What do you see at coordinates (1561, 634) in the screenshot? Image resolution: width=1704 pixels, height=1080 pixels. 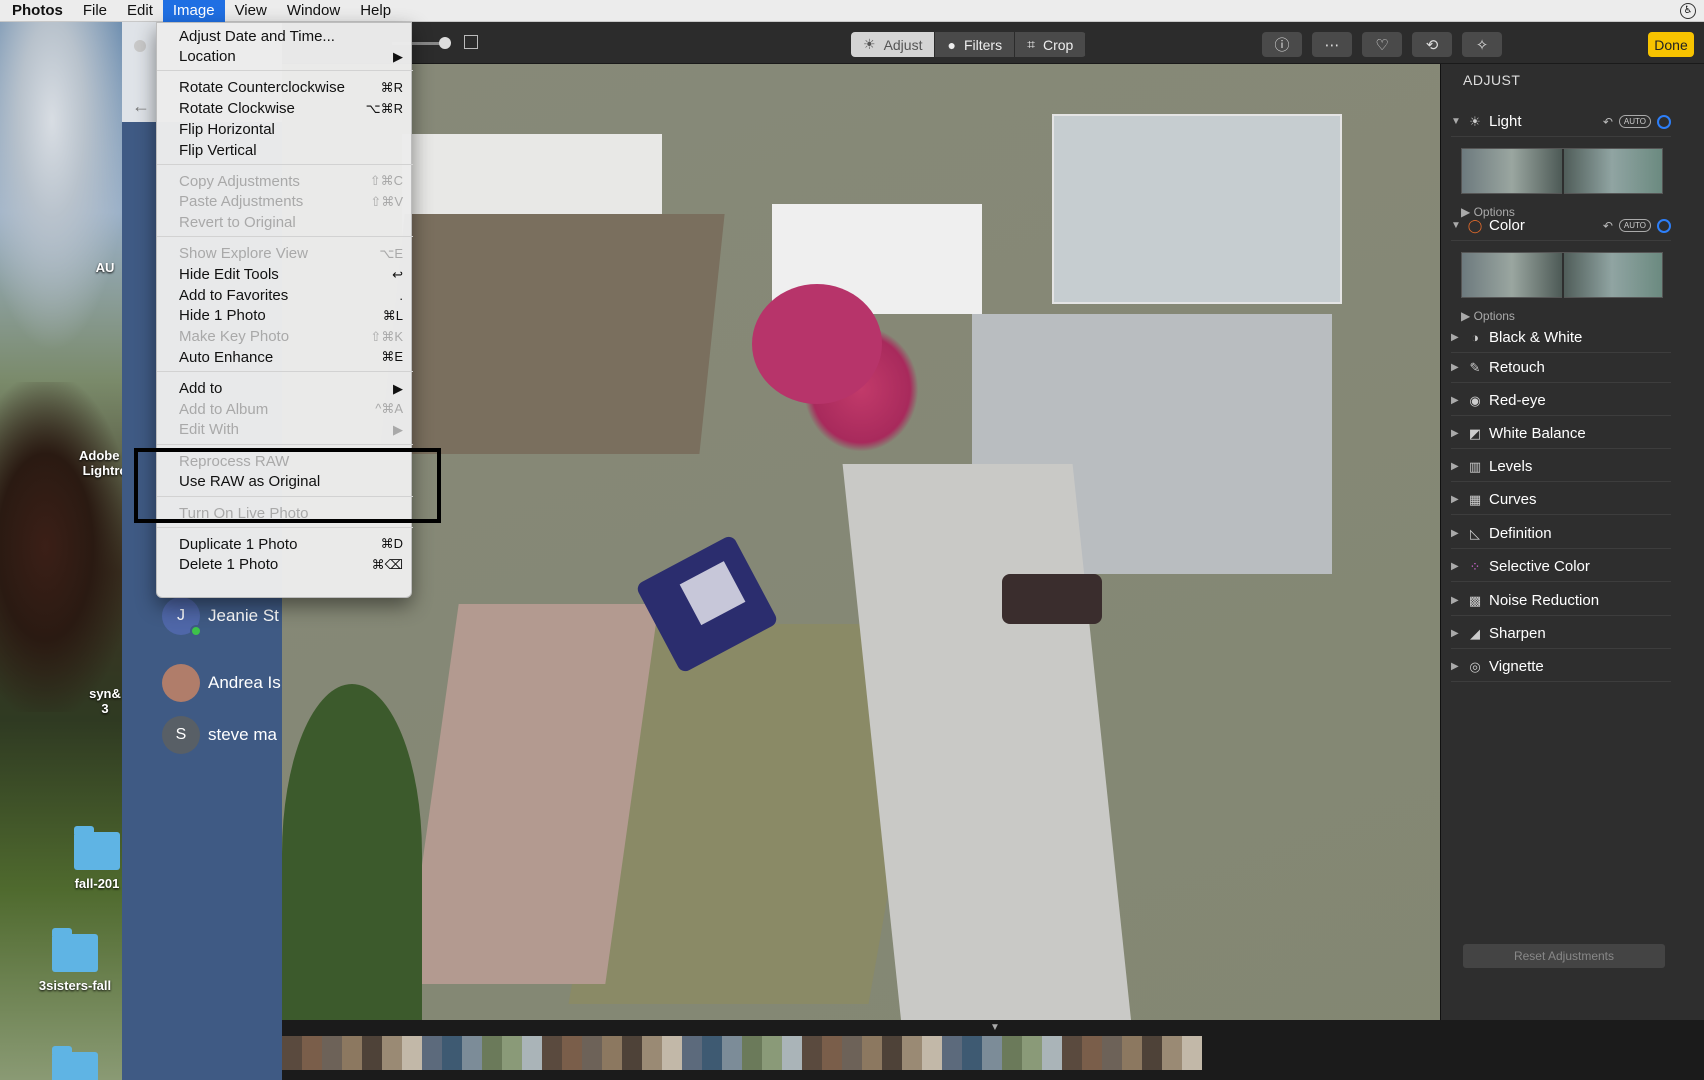 I see `adjust-section-sharpen: ▶ ◢ Sharpen` at bounding box center [1561, 634].